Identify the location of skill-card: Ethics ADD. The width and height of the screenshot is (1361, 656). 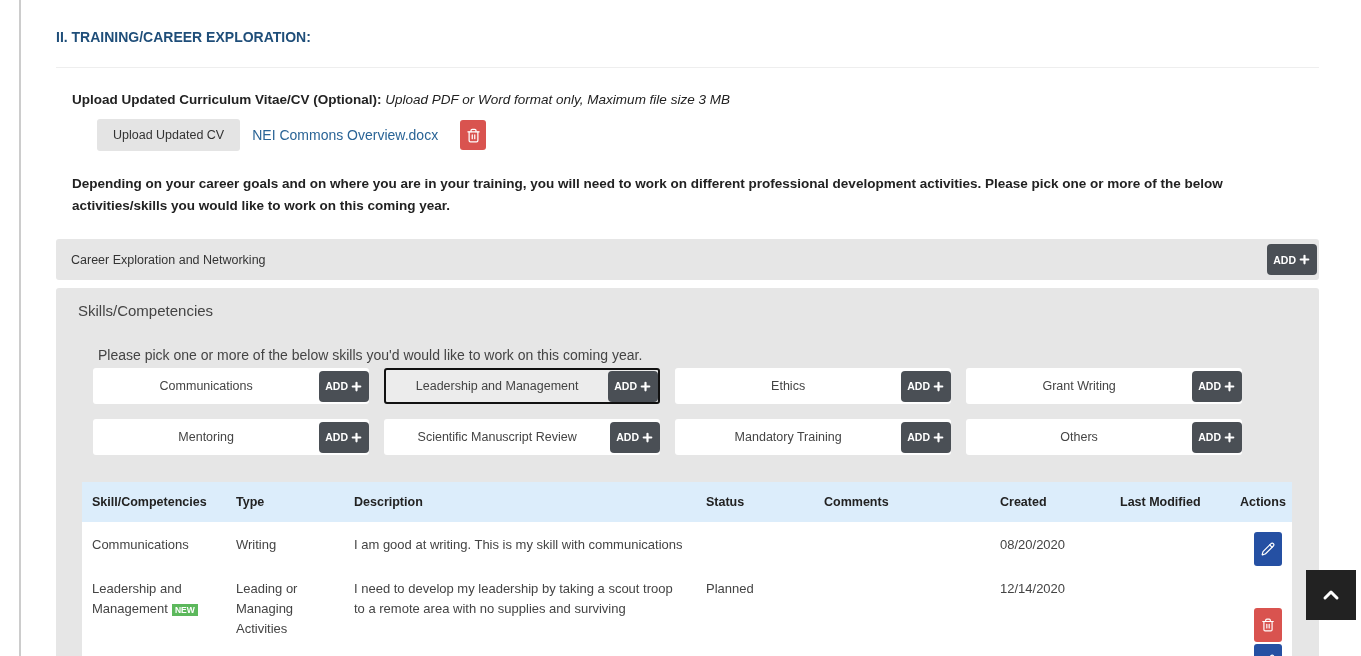
(813, 386).